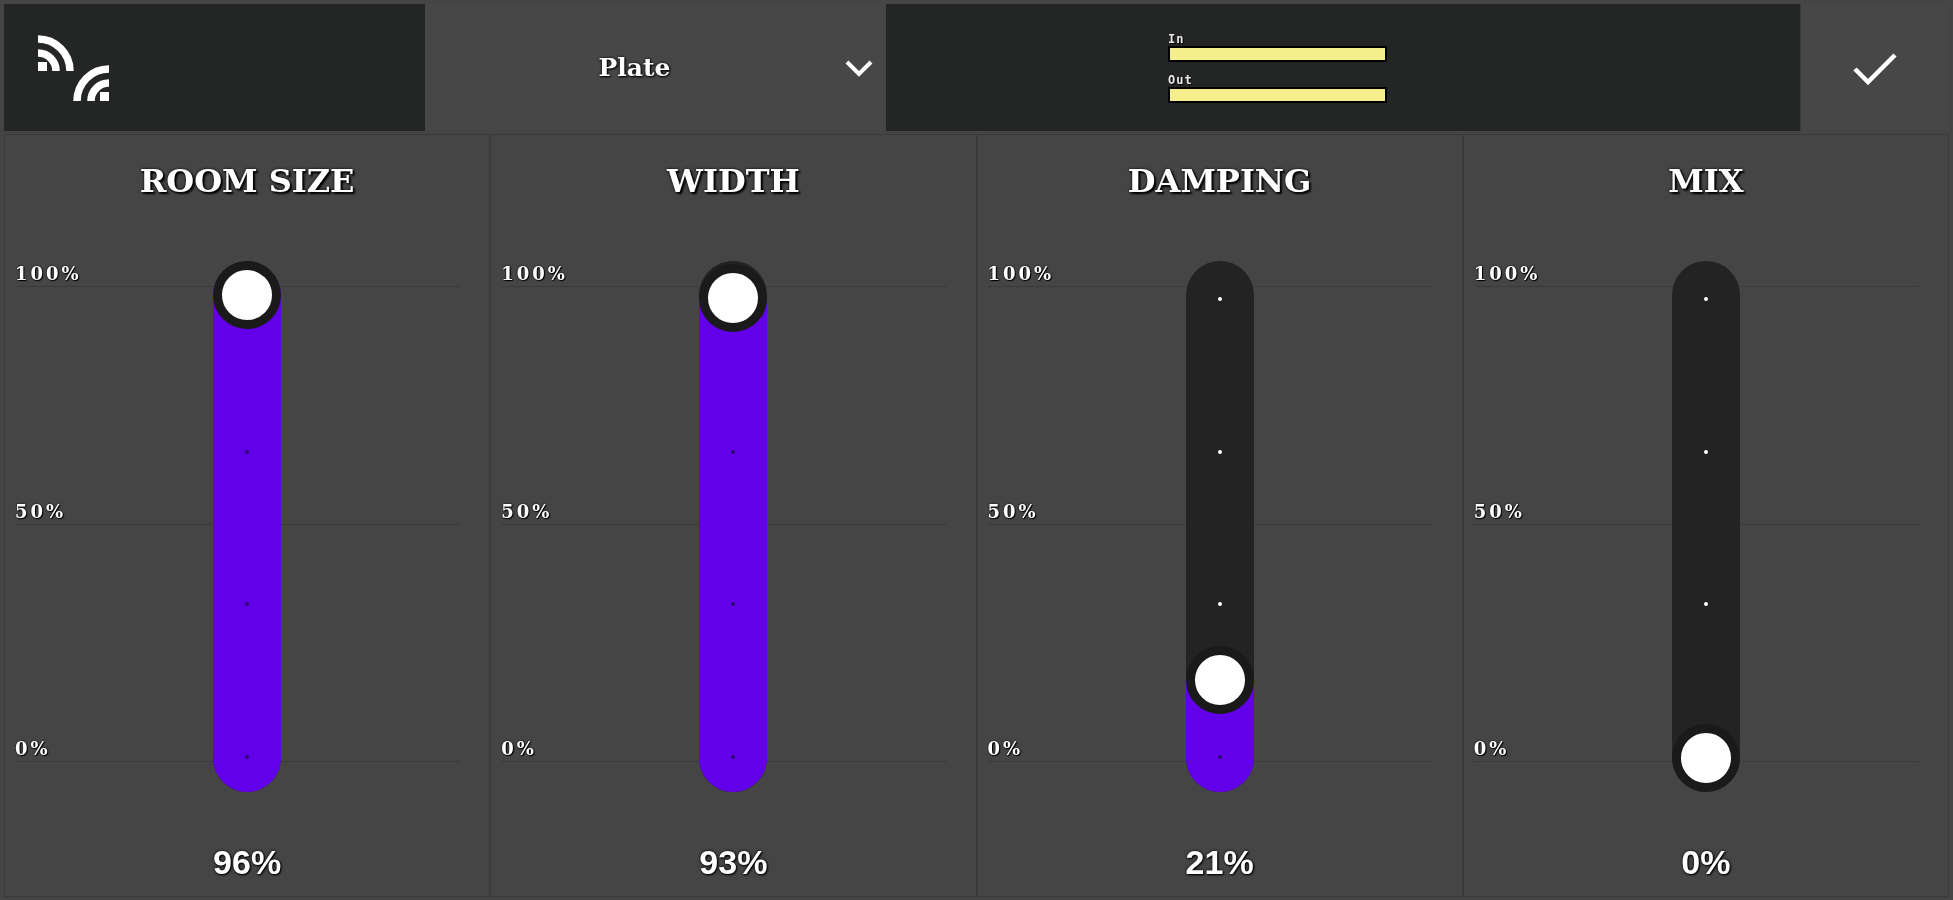 Image resolution: width=1953 pixels, height=900 pixels. I want to click on value-reading: 21%, so click(1219, 862).